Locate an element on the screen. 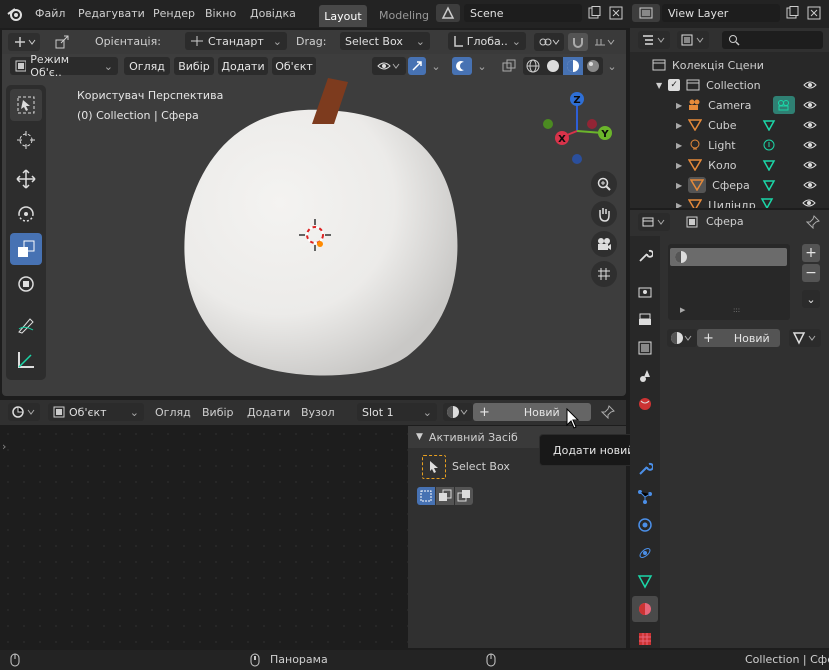 The width and height of the screenshot is (829, 670). tool-transform is located at coordinates (26, 284).